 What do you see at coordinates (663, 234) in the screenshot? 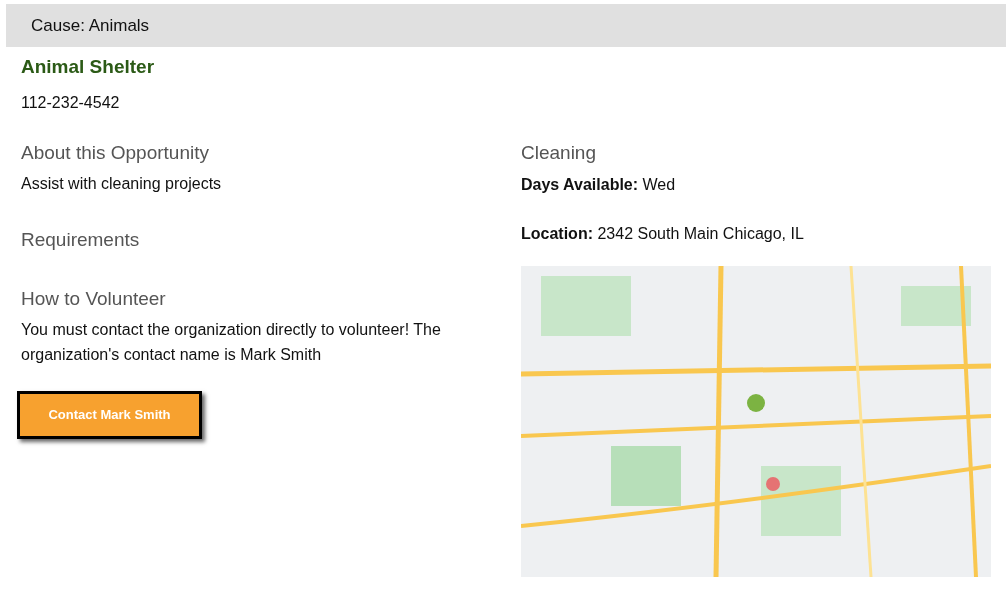
I see `location-text: Location: 2342 South Main Chicago, IL` at bounding box center [663, 234].